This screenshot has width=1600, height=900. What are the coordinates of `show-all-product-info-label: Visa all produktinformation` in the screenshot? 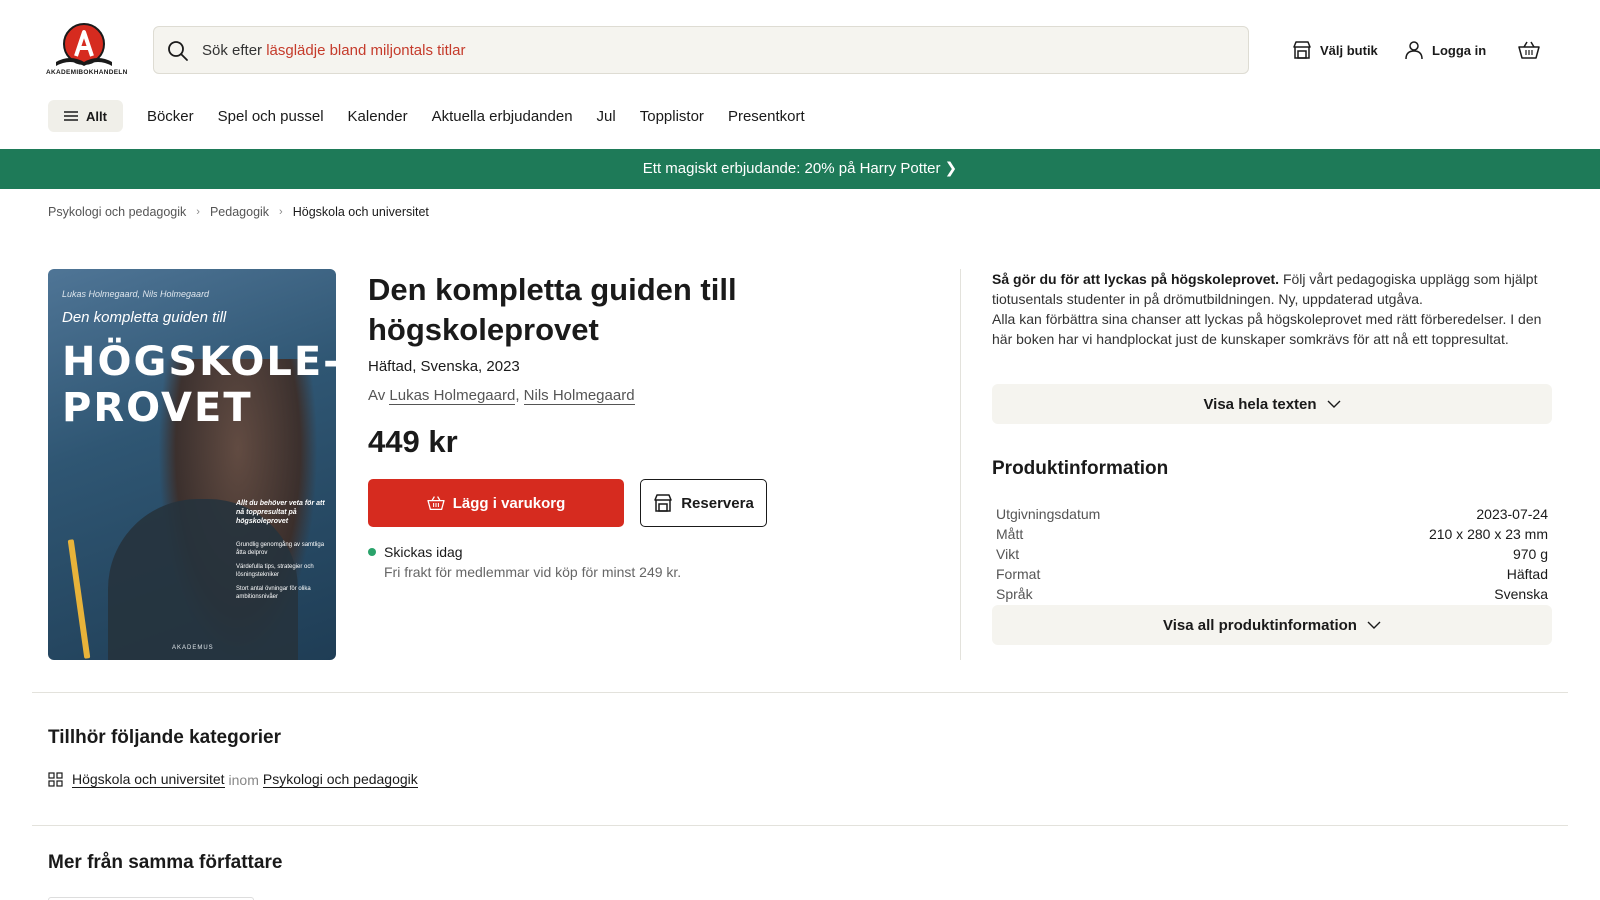 It's located at (1260, 625).